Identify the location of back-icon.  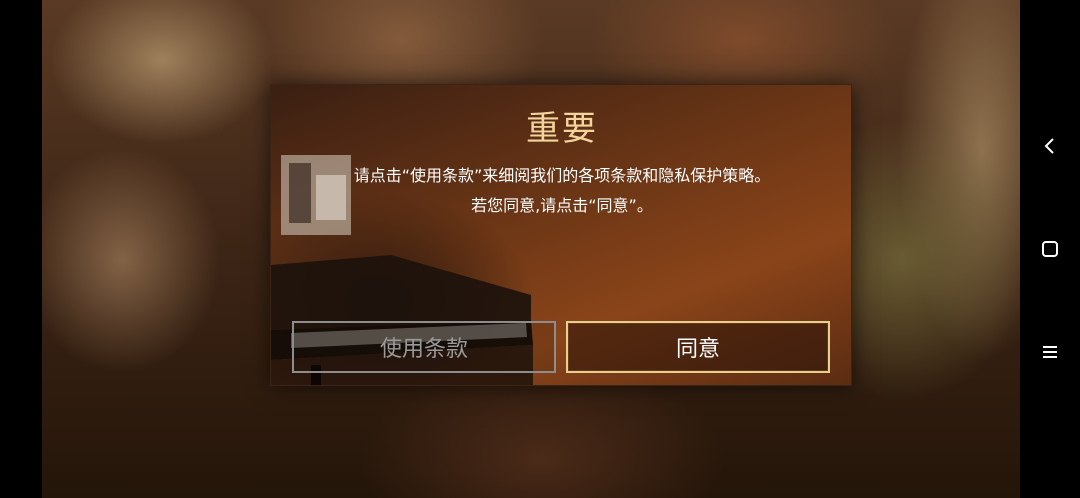
(1049, 146).